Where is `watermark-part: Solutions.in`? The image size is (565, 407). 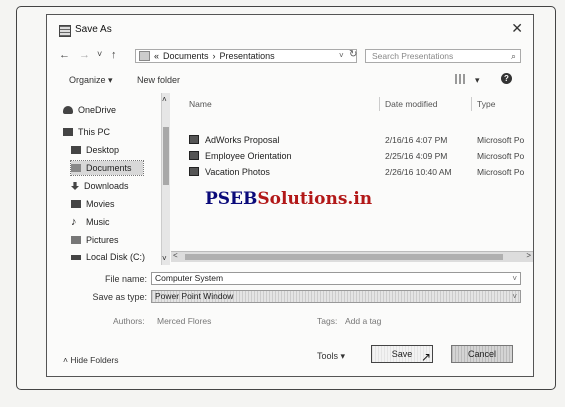 watermark-part: Solutions.in is located at coordinates (315, 199).